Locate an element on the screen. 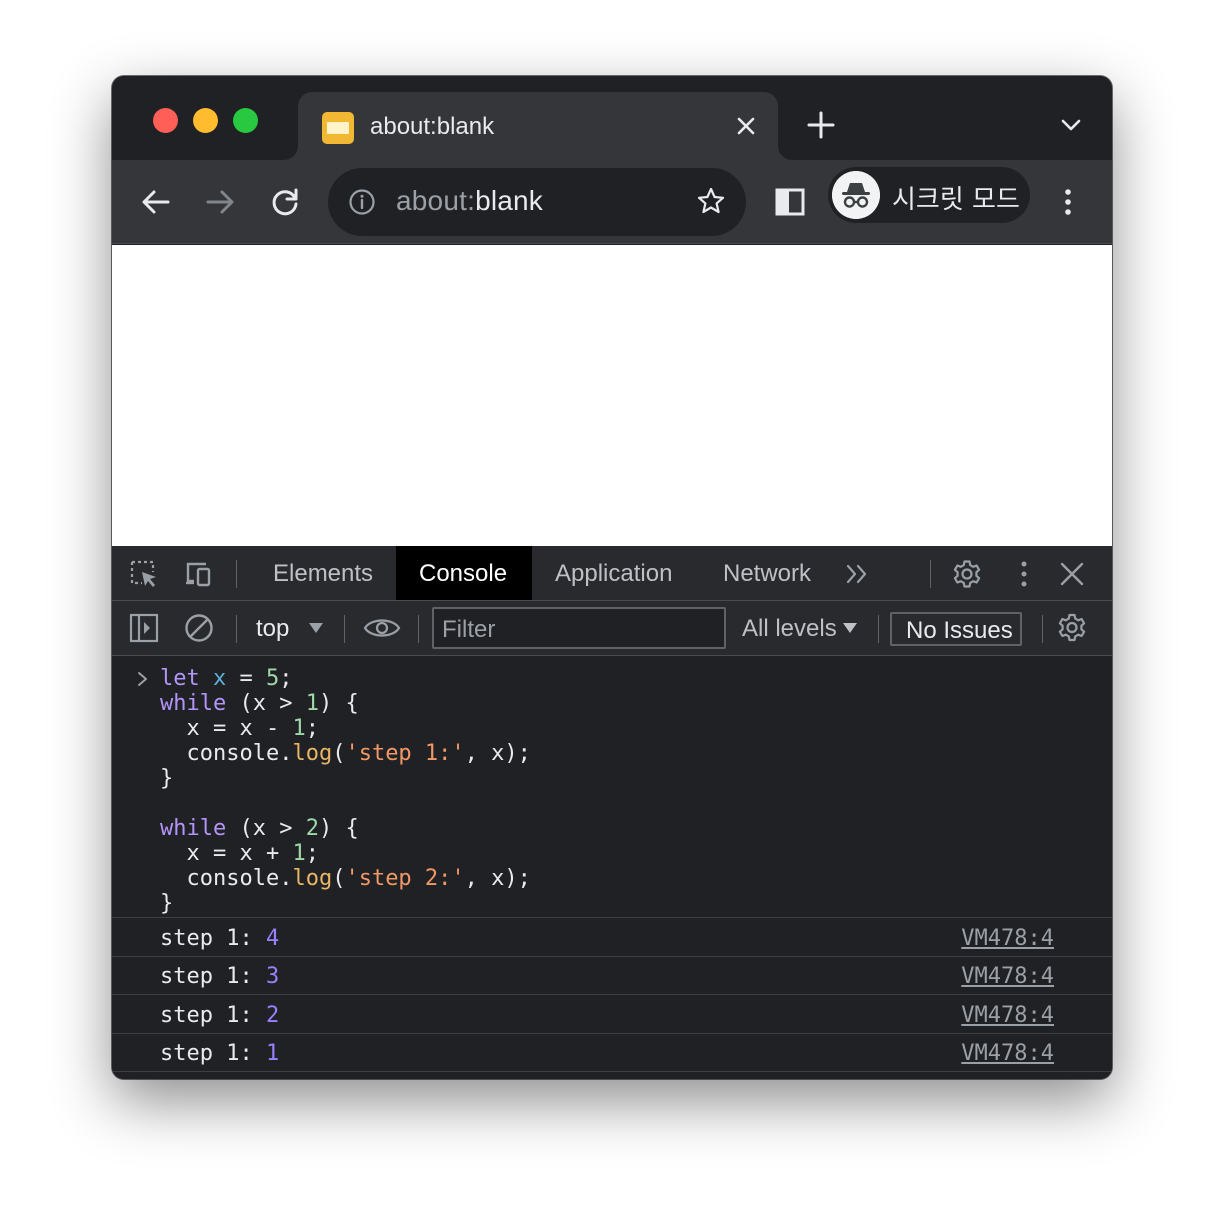  more-tabs-chevron-icon is located at coordinates (859, 574).